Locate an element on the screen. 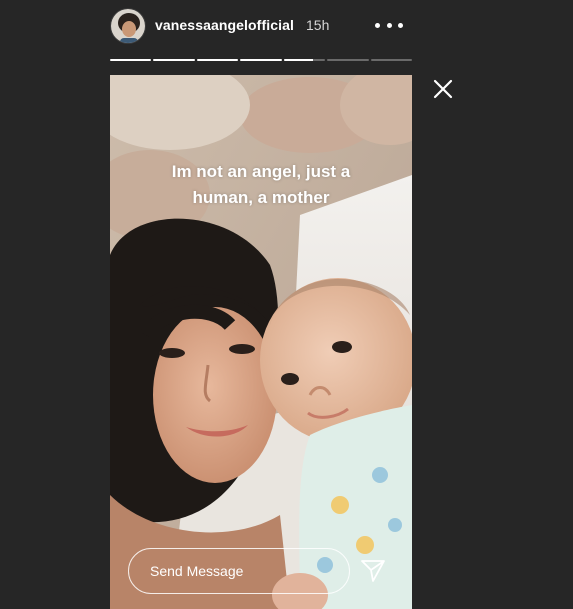 This screenshot has height=609, width=573. username: vanessaangelofficial is located at coordinates (224, 25).